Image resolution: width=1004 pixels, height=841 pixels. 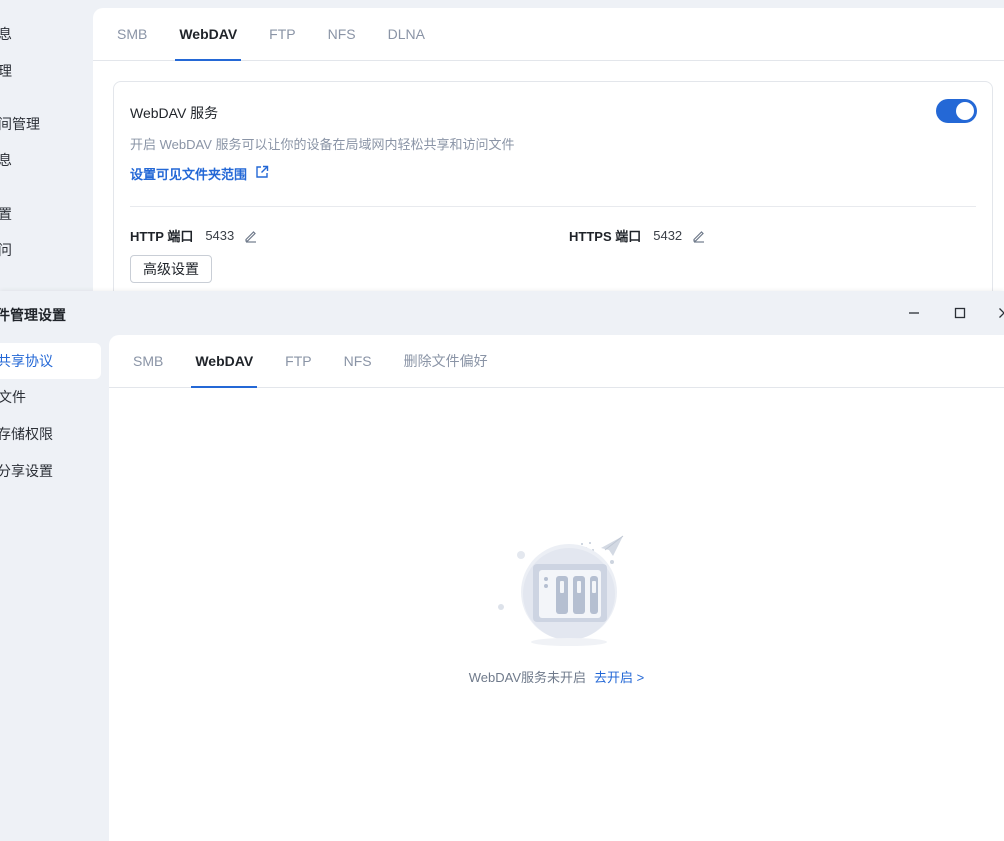 I want to click on sidebar-item-files: 文件, so click(x=50, y=397).